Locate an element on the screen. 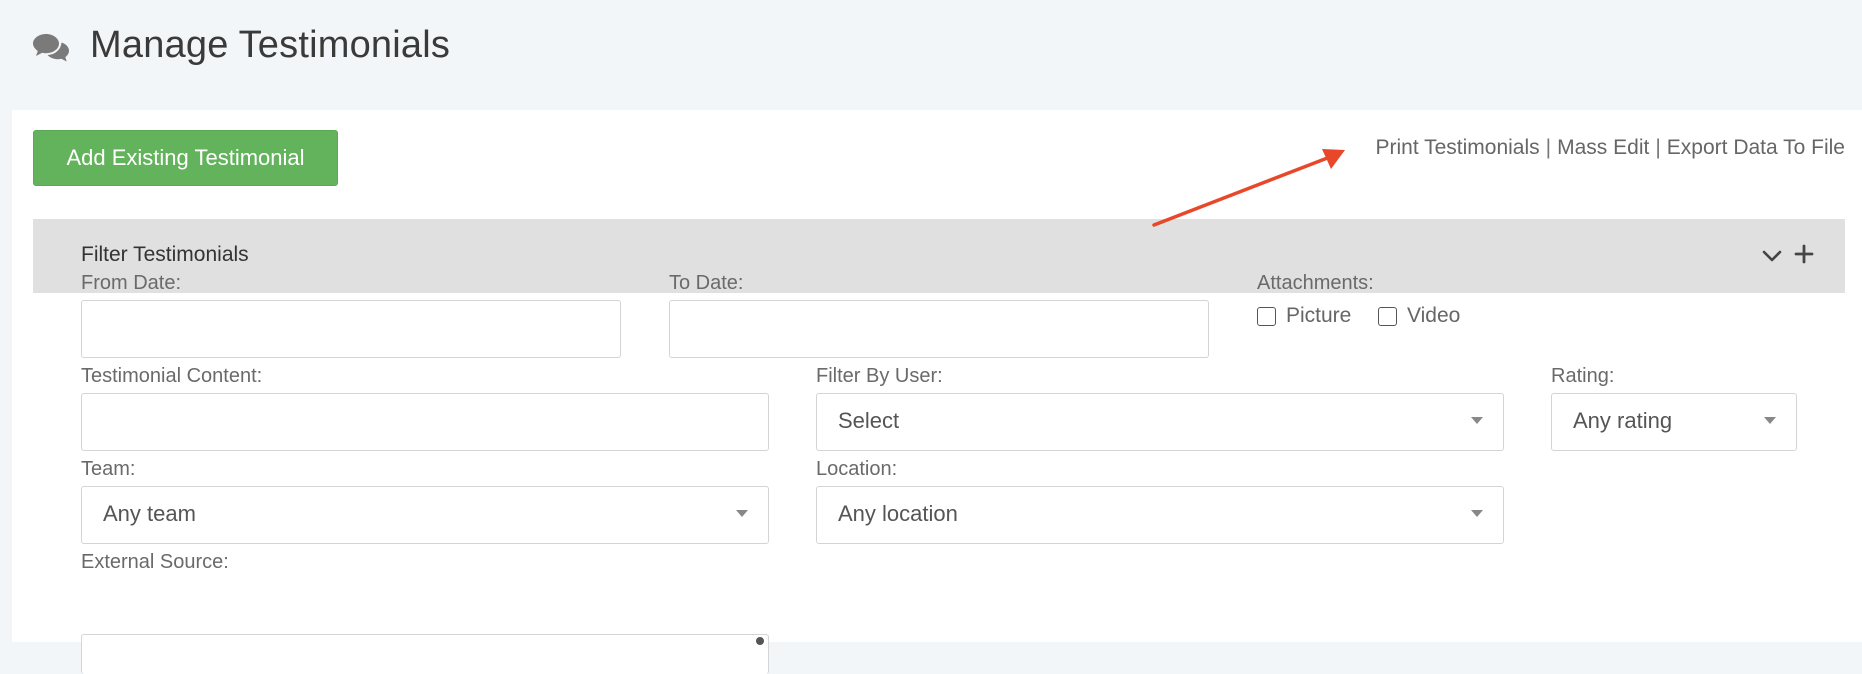 The height and width of the screenshot is (674, 1862). location-select: Any location is located at coordinates (1160, 515).